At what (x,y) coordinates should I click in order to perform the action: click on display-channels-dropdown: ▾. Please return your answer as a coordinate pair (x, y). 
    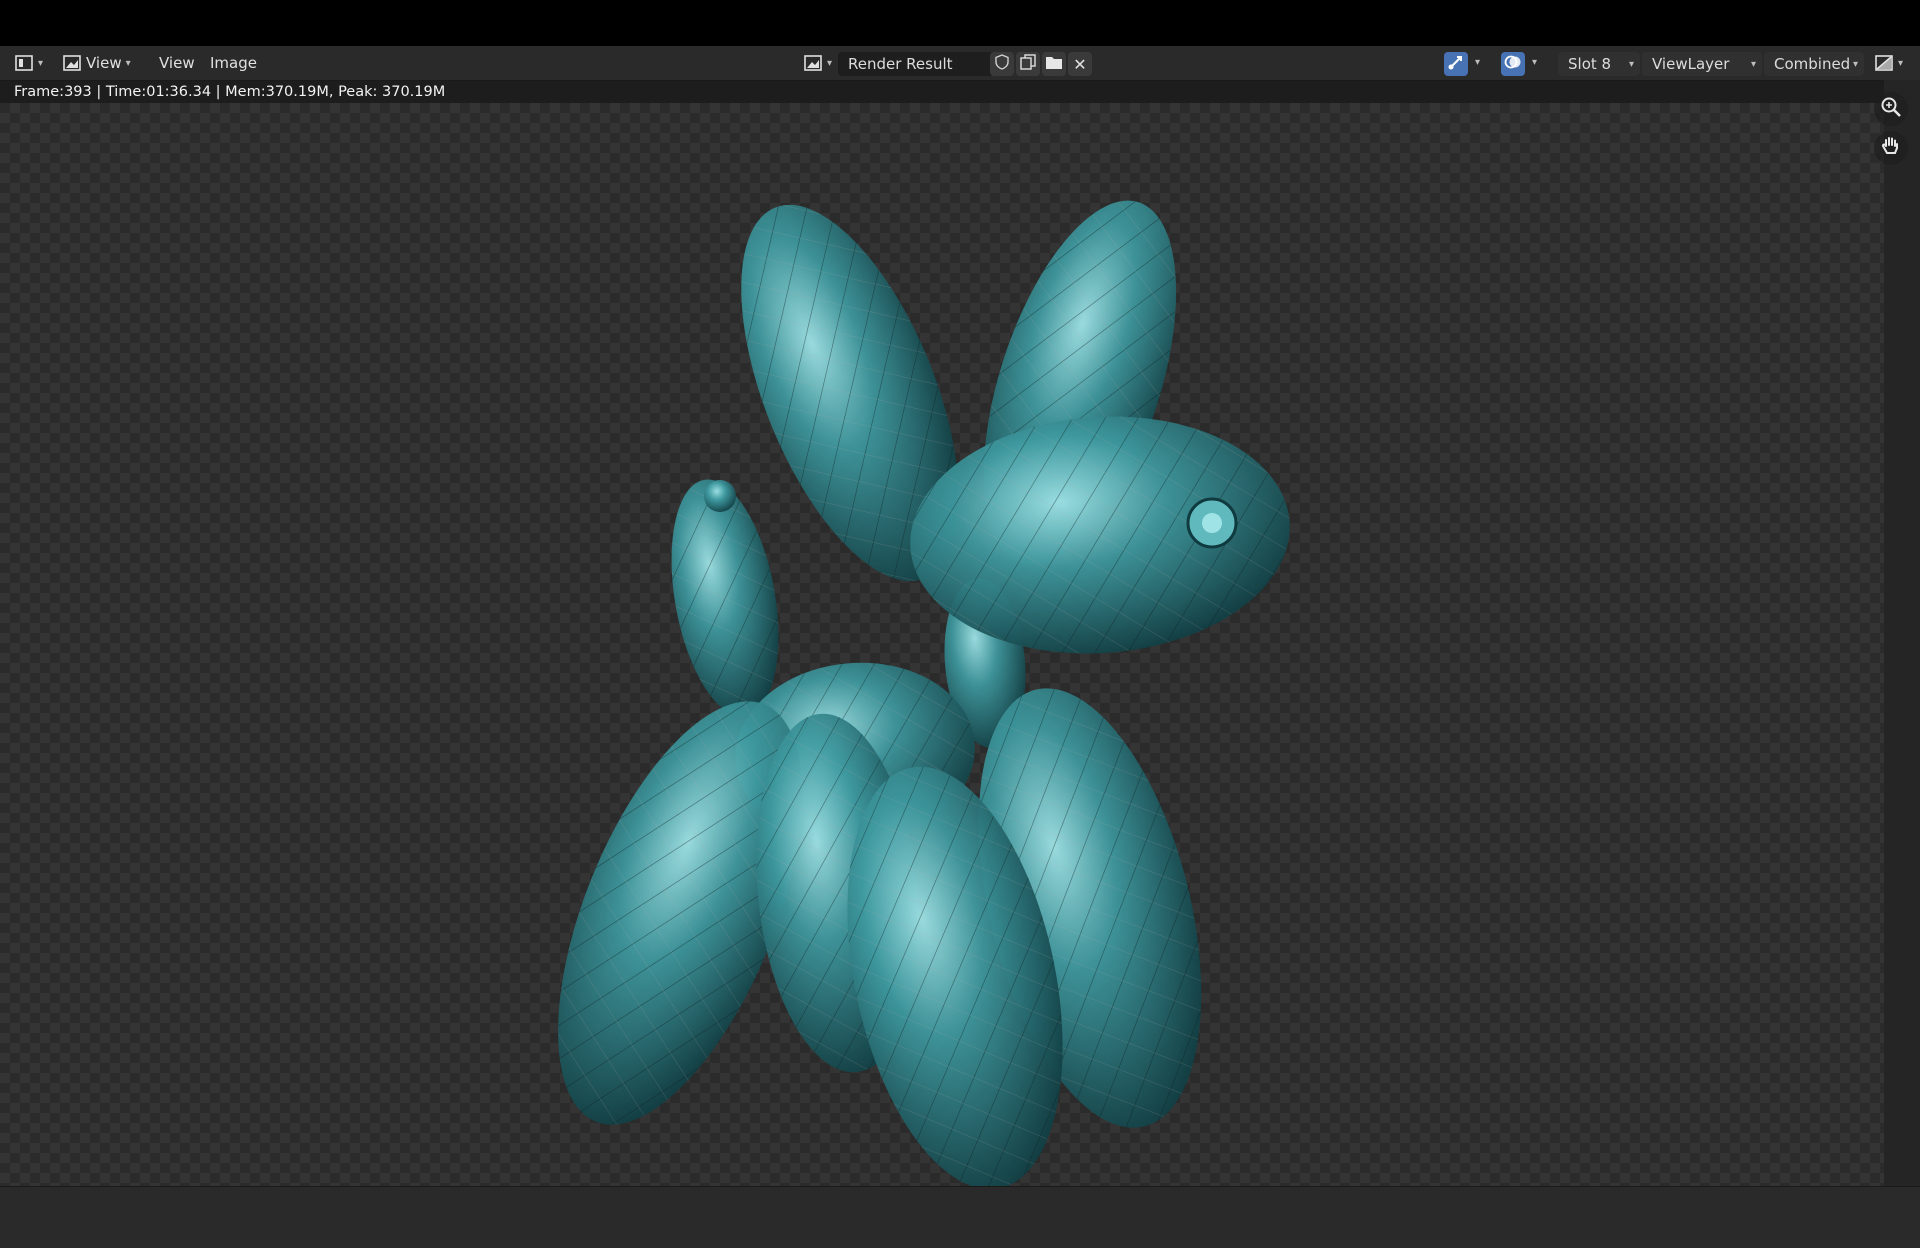
    Looking at the image, I should click on (1888, 63).